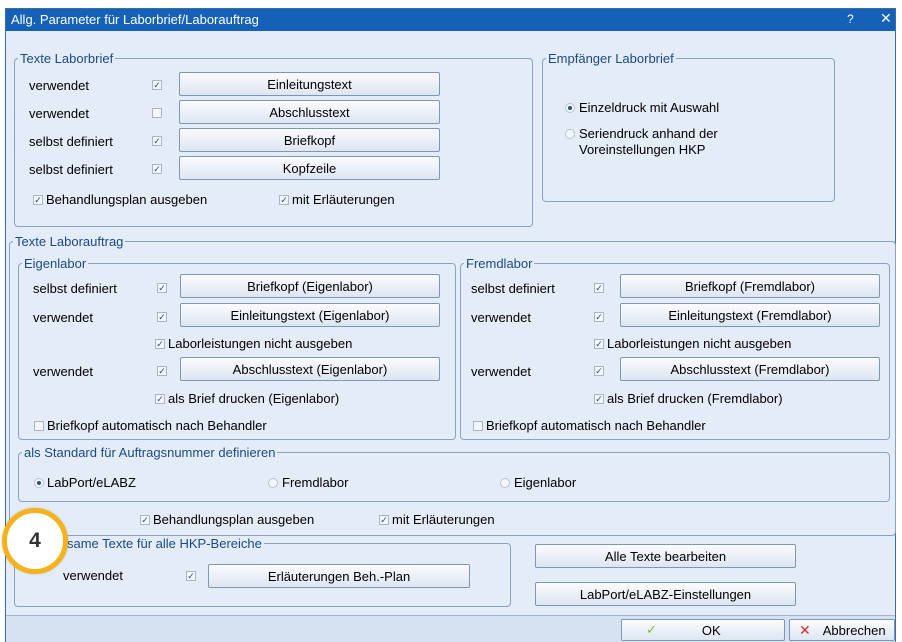 The width and height of the screenshot is (902, 642). I want to click on radio-eigenlabor, so click(505, 483).